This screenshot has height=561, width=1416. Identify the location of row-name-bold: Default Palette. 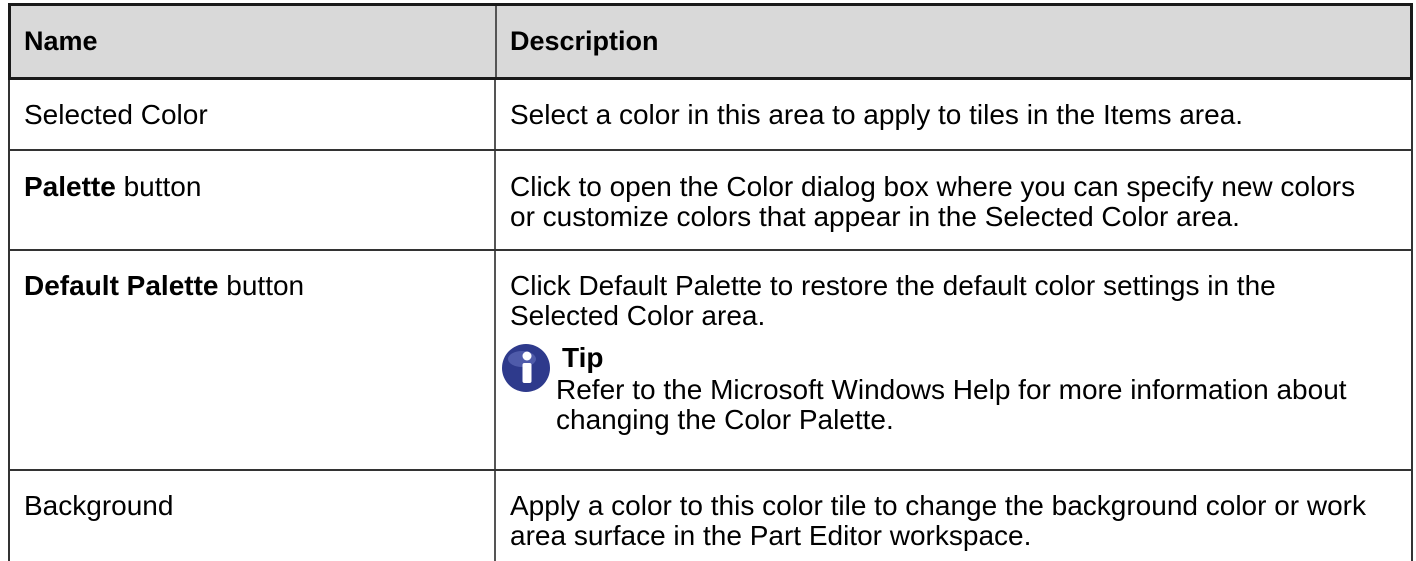
(121, 285).